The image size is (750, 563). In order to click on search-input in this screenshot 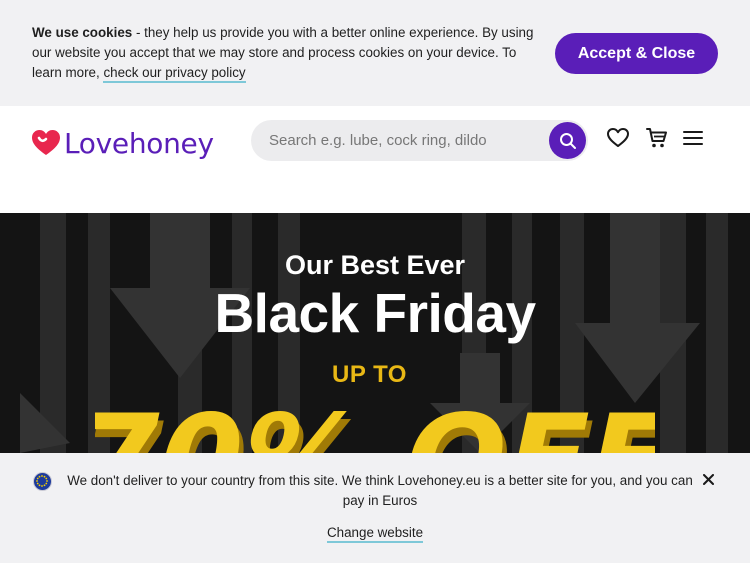, I will do `click(404, 140)`.